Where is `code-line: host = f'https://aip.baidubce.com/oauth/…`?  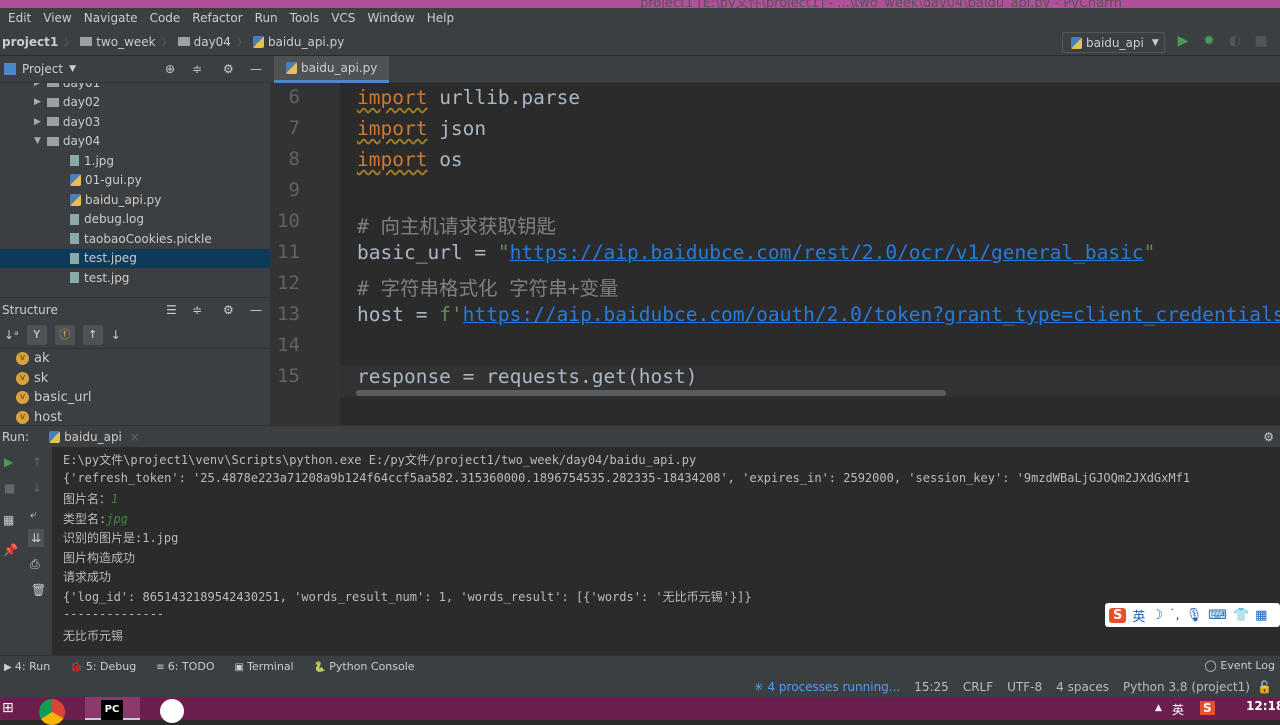
code-line: host = f'https://aip.baidubce.com/oauth/… is located at coordinates (818, 314).